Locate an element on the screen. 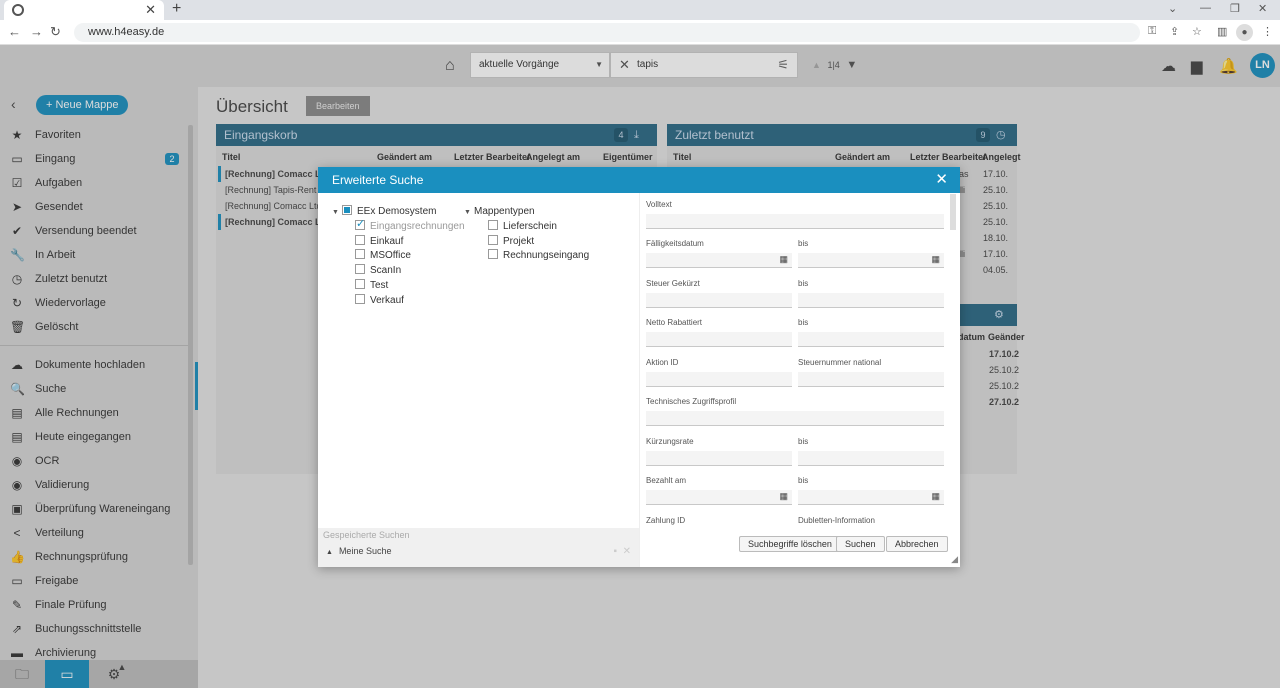 The image size is (1280, 688). tree-item: Eingangsrechnungen is located at coordinates (410, 225).